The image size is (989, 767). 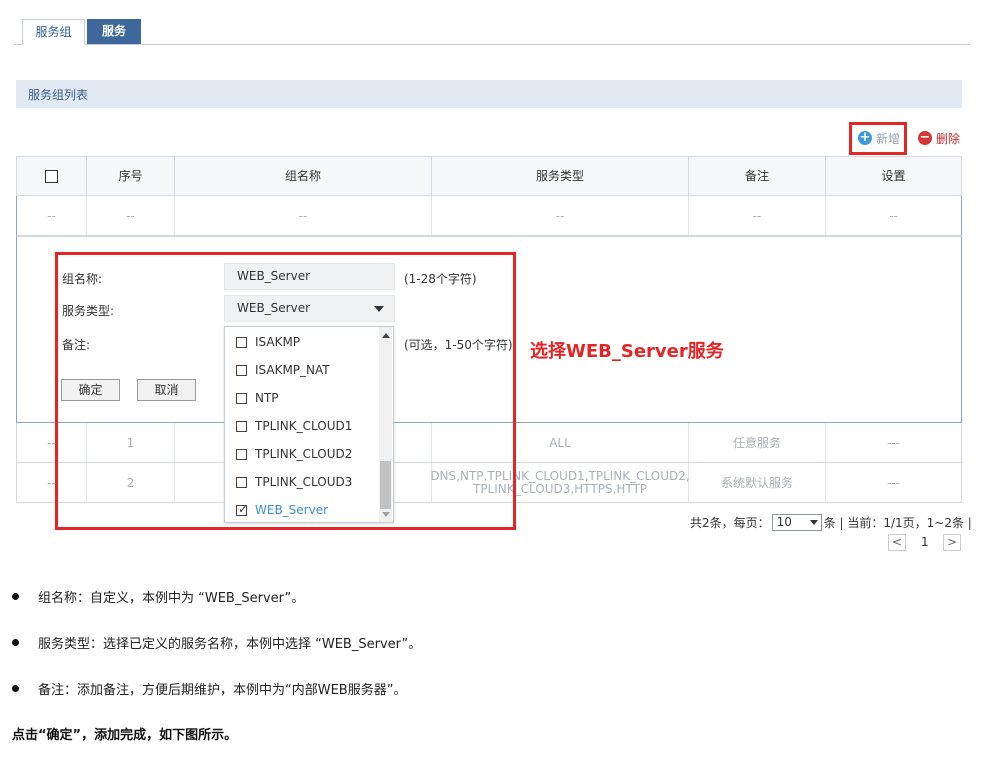 I want to click on table-cell: ALL, so click(x=560, y=442).